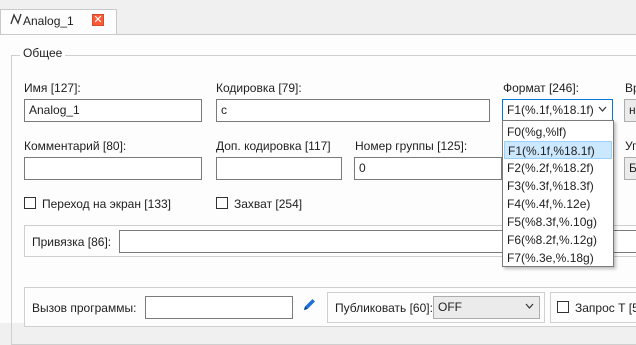 The image size is (636, 345). I want to click on format-select-value: F1(%.1f,%18.1f), so click(550, 110).